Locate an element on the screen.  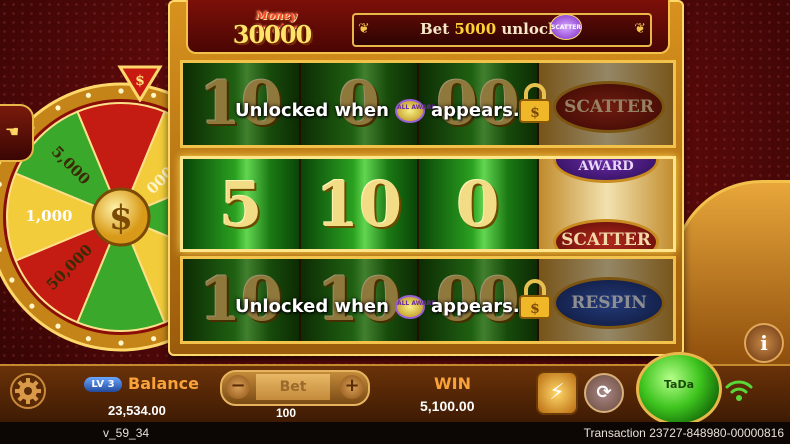
bet-unlock-text: Bet 5000 unlock is located at coordinates (489, 29).